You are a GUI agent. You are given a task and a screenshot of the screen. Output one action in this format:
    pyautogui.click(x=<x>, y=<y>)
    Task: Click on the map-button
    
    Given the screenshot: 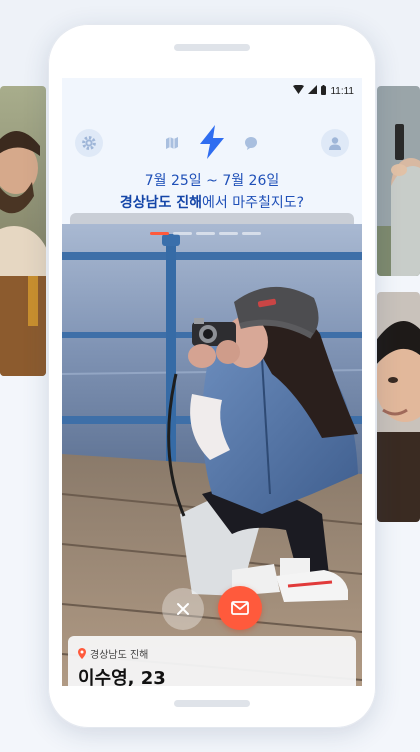 What is the action you would take?
    pyautogui.click(x=172, y=143)
    